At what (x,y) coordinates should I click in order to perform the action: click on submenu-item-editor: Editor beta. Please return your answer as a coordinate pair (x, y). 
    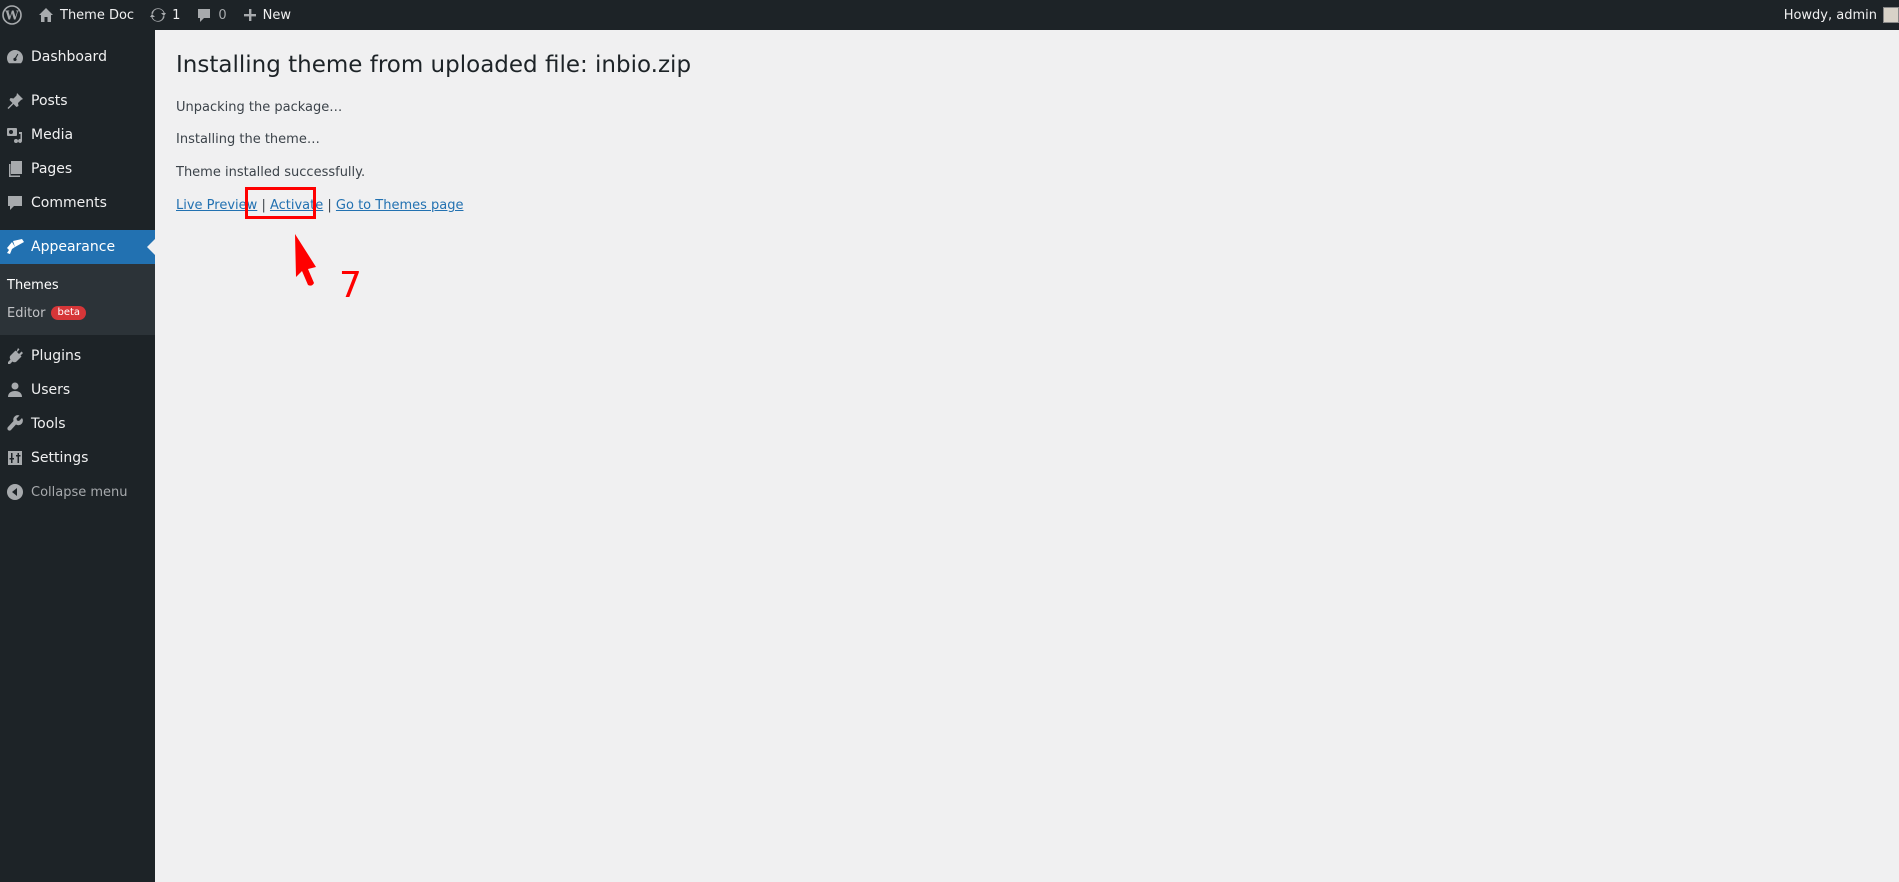
    Looking at the image, I should click on (77, 313).